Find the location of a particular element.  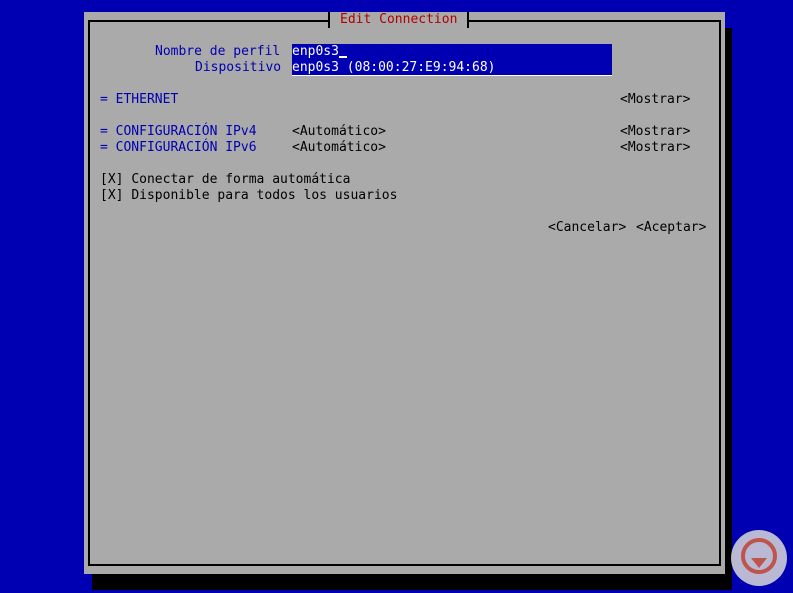

device-value: enp0s3 (08:00:27:E9:94:68) is located at coordinates (394, 67).